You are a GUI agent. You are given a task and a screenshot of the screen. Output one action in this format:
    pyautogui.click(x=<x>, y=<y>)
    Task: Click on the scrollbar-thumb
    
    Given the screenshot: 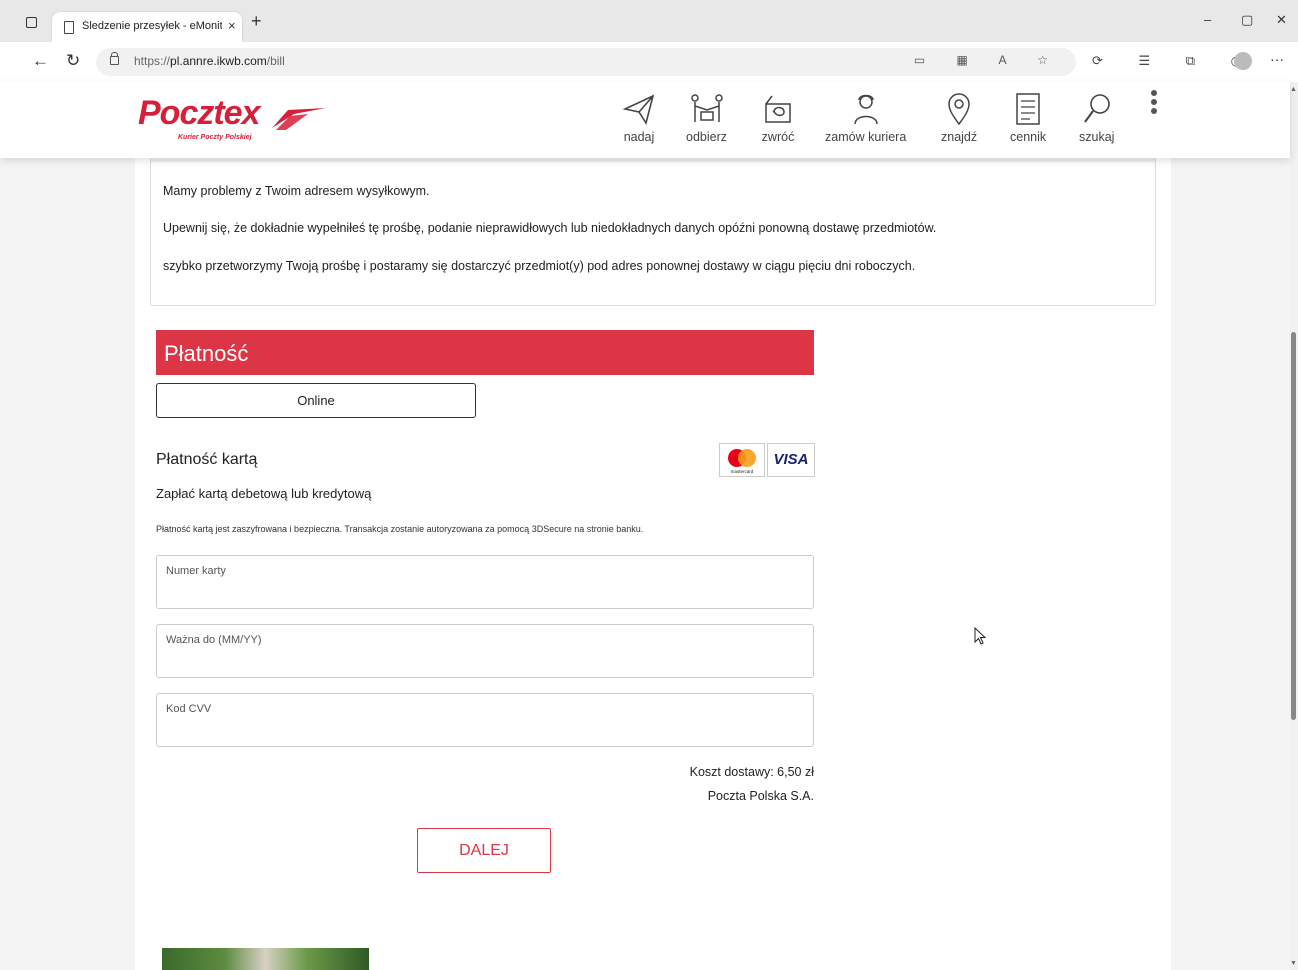 What is the action you would take?
    pyautogui.click(x=1293, y=526)
    